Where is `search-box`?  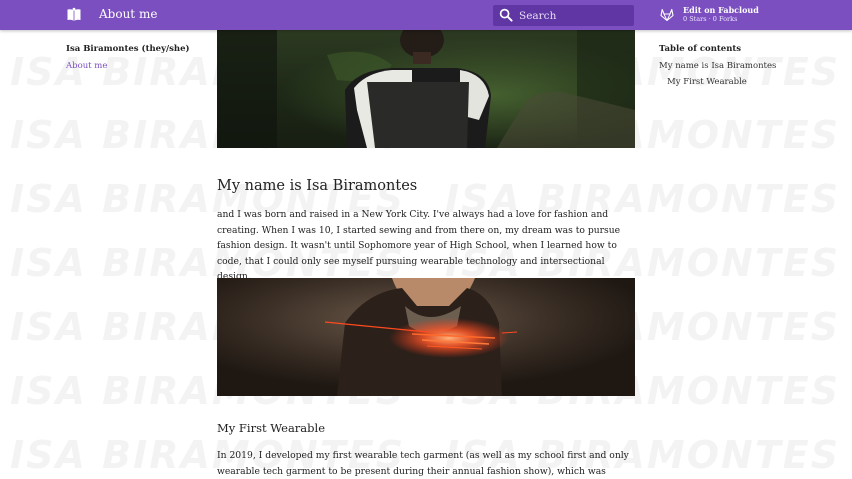 search-box is located at coordinates (563, 15).